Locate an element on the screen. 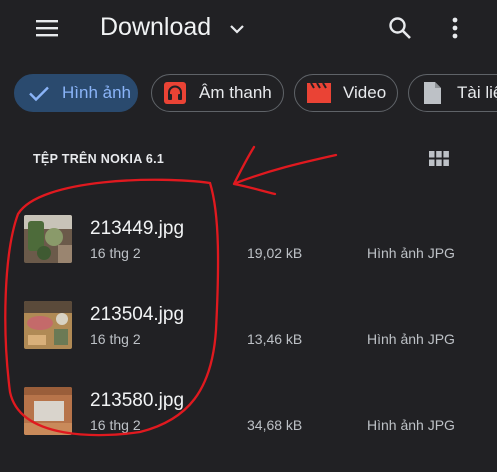 Image resolution: width=497 pixels, height=472 pixels. grid-view-icon is located at coordinates (439, 159).